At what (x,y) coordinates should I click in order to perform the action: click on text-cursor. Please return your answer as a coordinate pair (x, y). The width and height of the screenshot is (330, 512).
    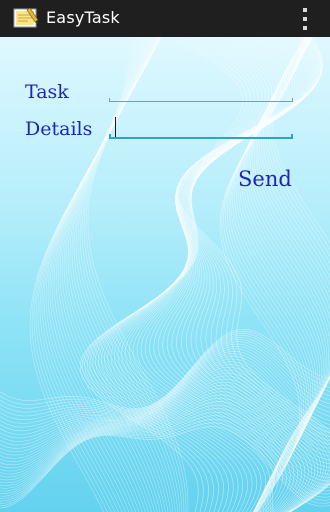
    Looking at the image, I should click on (115, 127).